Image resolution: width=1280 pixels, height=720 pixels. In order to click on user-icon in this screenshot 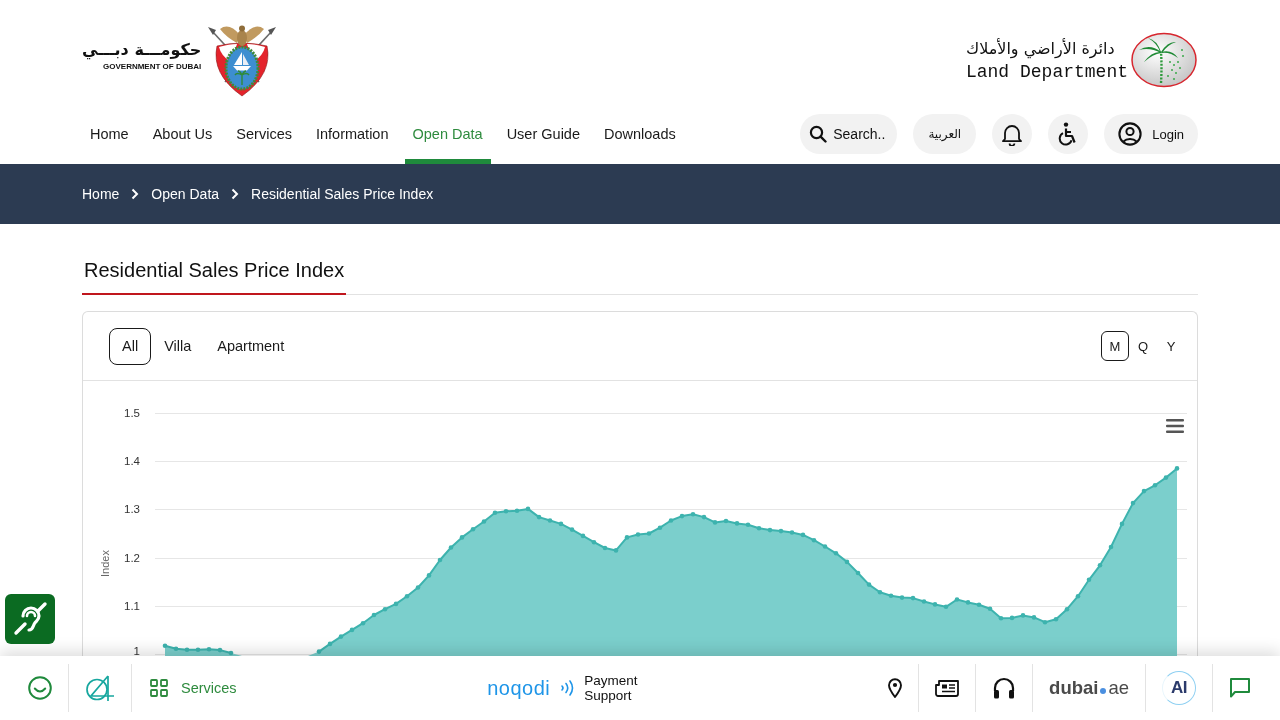, I will do `click(1130, 134)`.